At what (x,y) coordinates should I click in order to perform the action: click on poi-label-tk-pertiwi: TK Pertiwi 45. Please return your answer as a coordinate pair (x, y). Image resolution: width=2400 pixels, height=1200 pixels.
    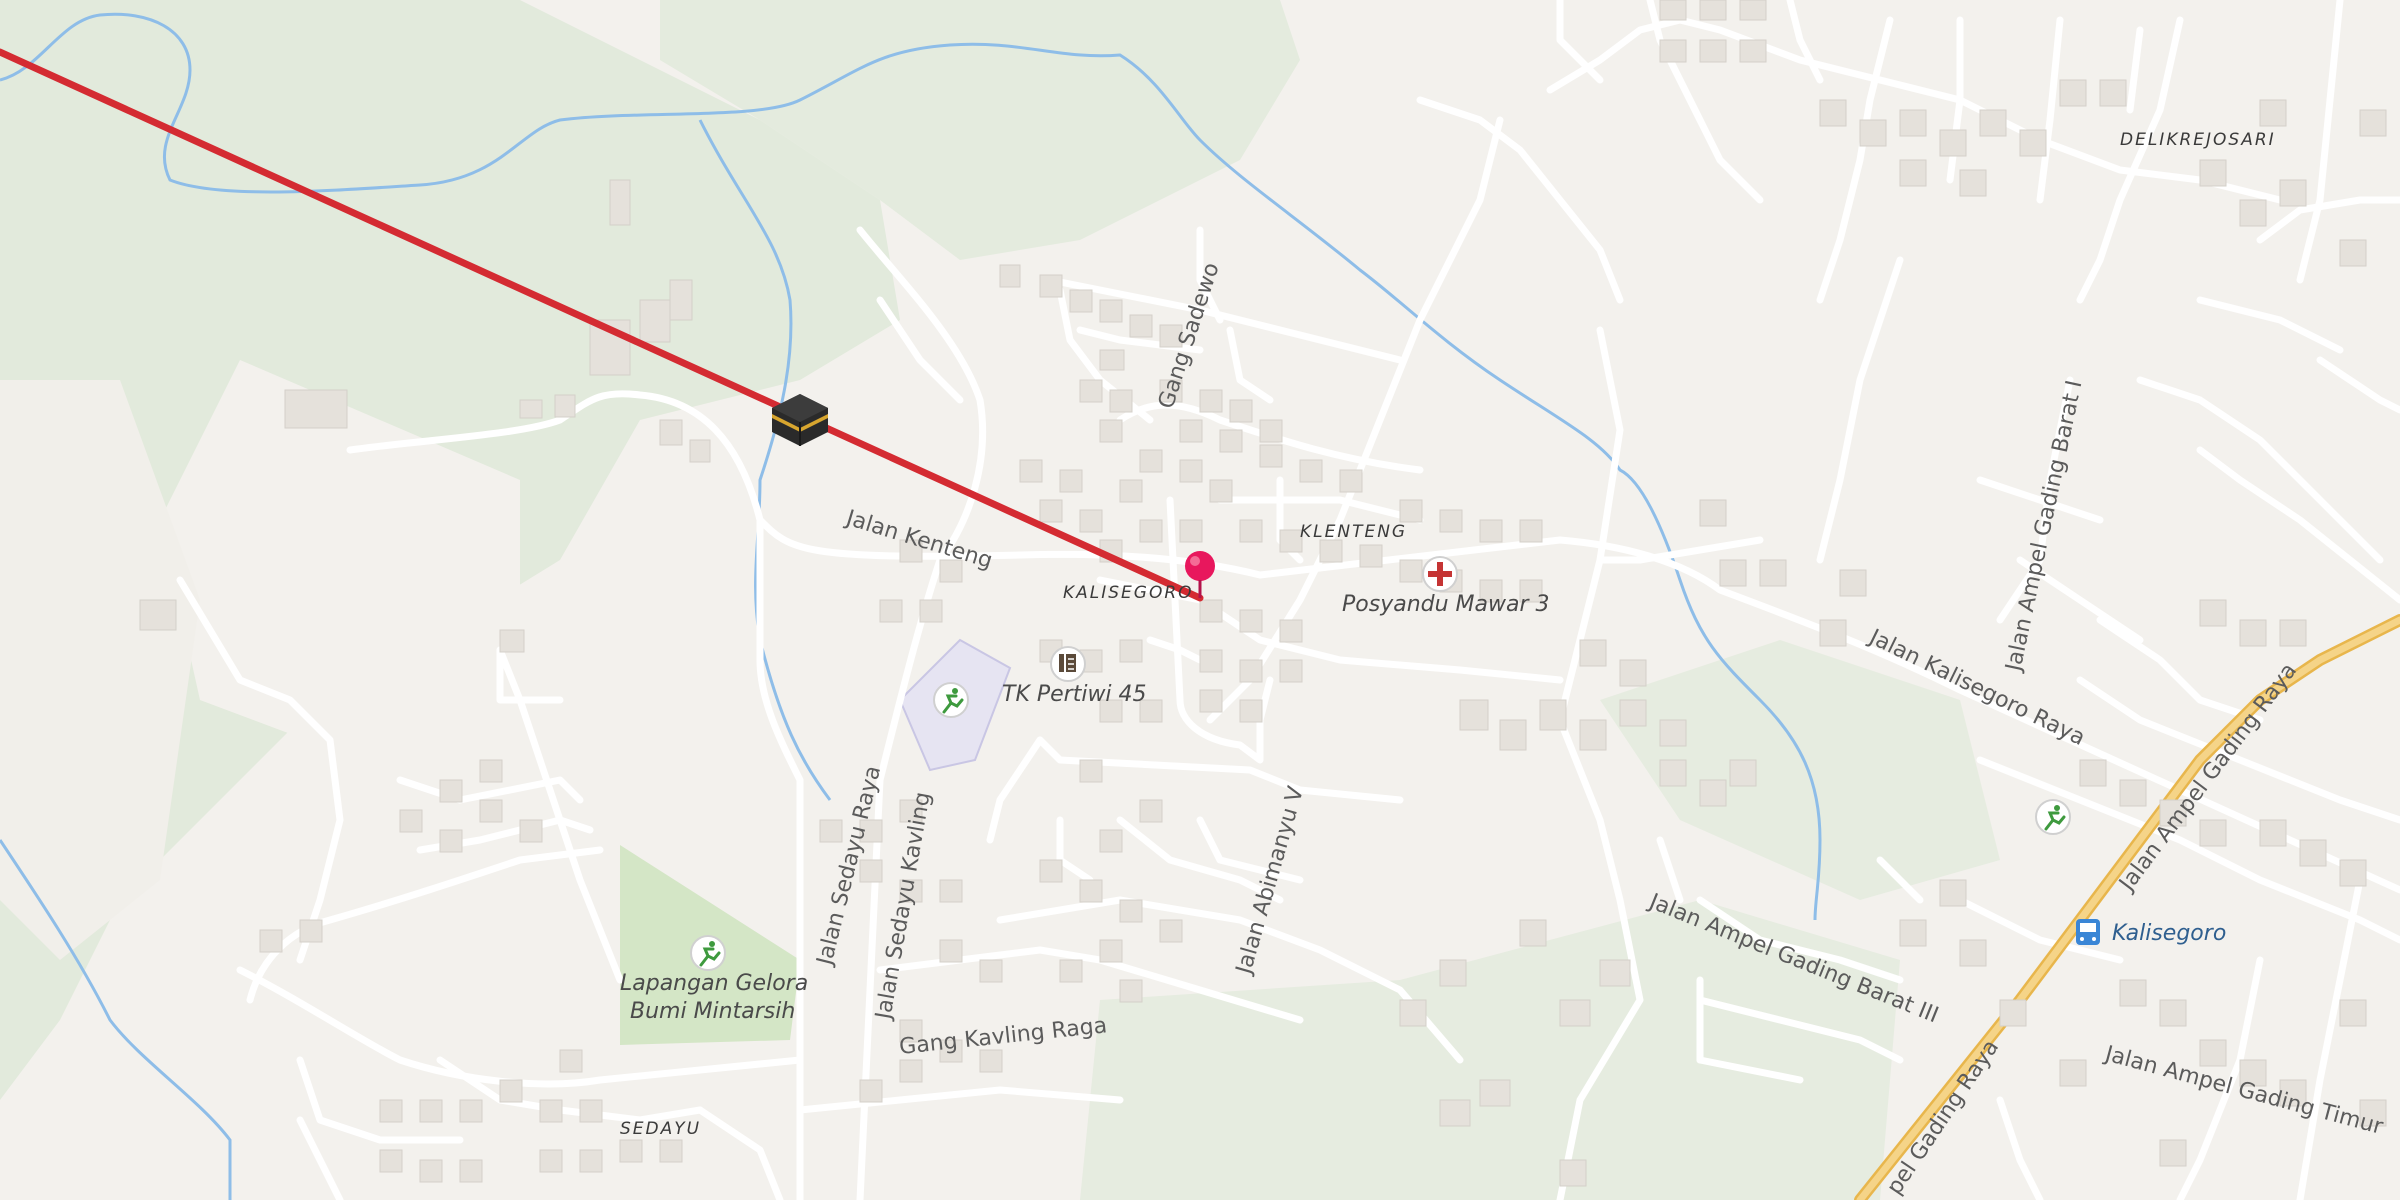
    Looking at the image, I should click on (1074, 694).